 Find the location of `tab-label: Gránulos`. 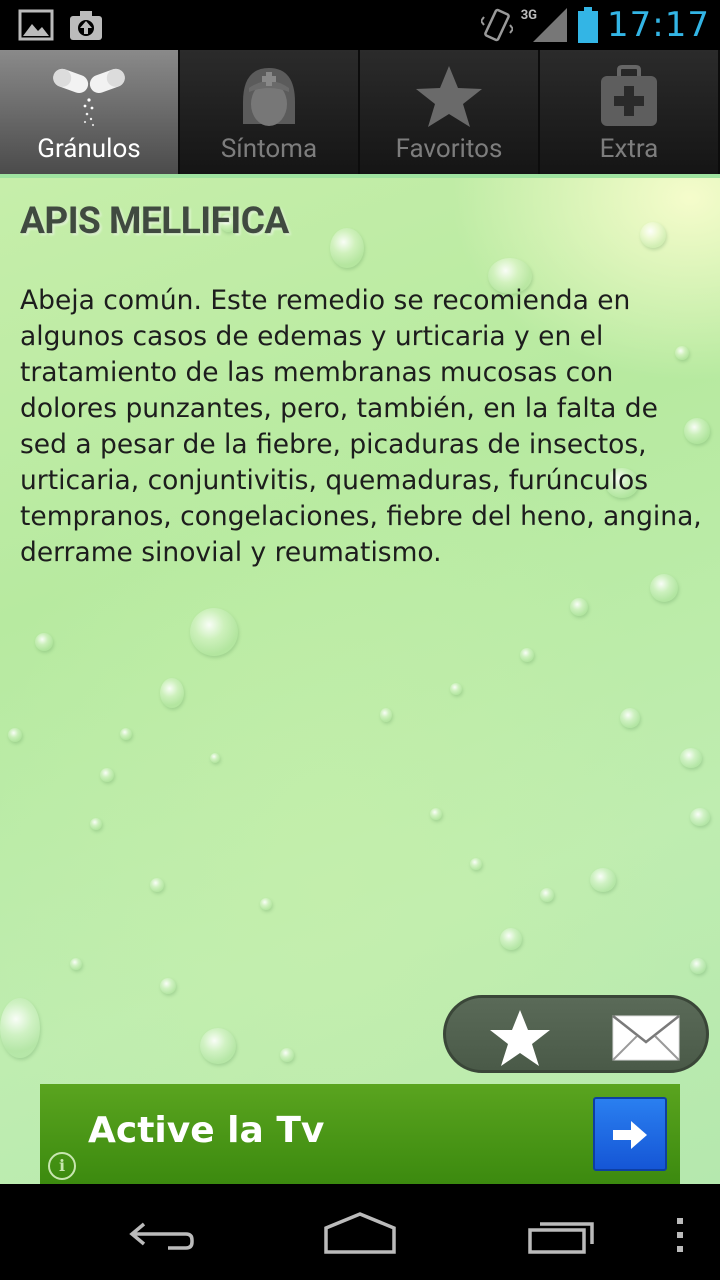

tab-label: Gránulos is located at coordinates (89, 149).